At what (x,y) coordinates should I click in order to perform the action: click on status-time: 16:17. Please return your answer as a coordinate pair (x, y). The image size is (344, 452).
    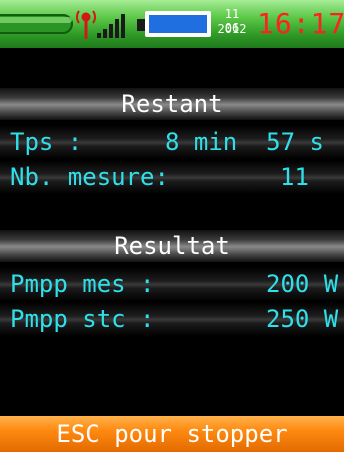
    Looking at the image, I should click on (300, 23).